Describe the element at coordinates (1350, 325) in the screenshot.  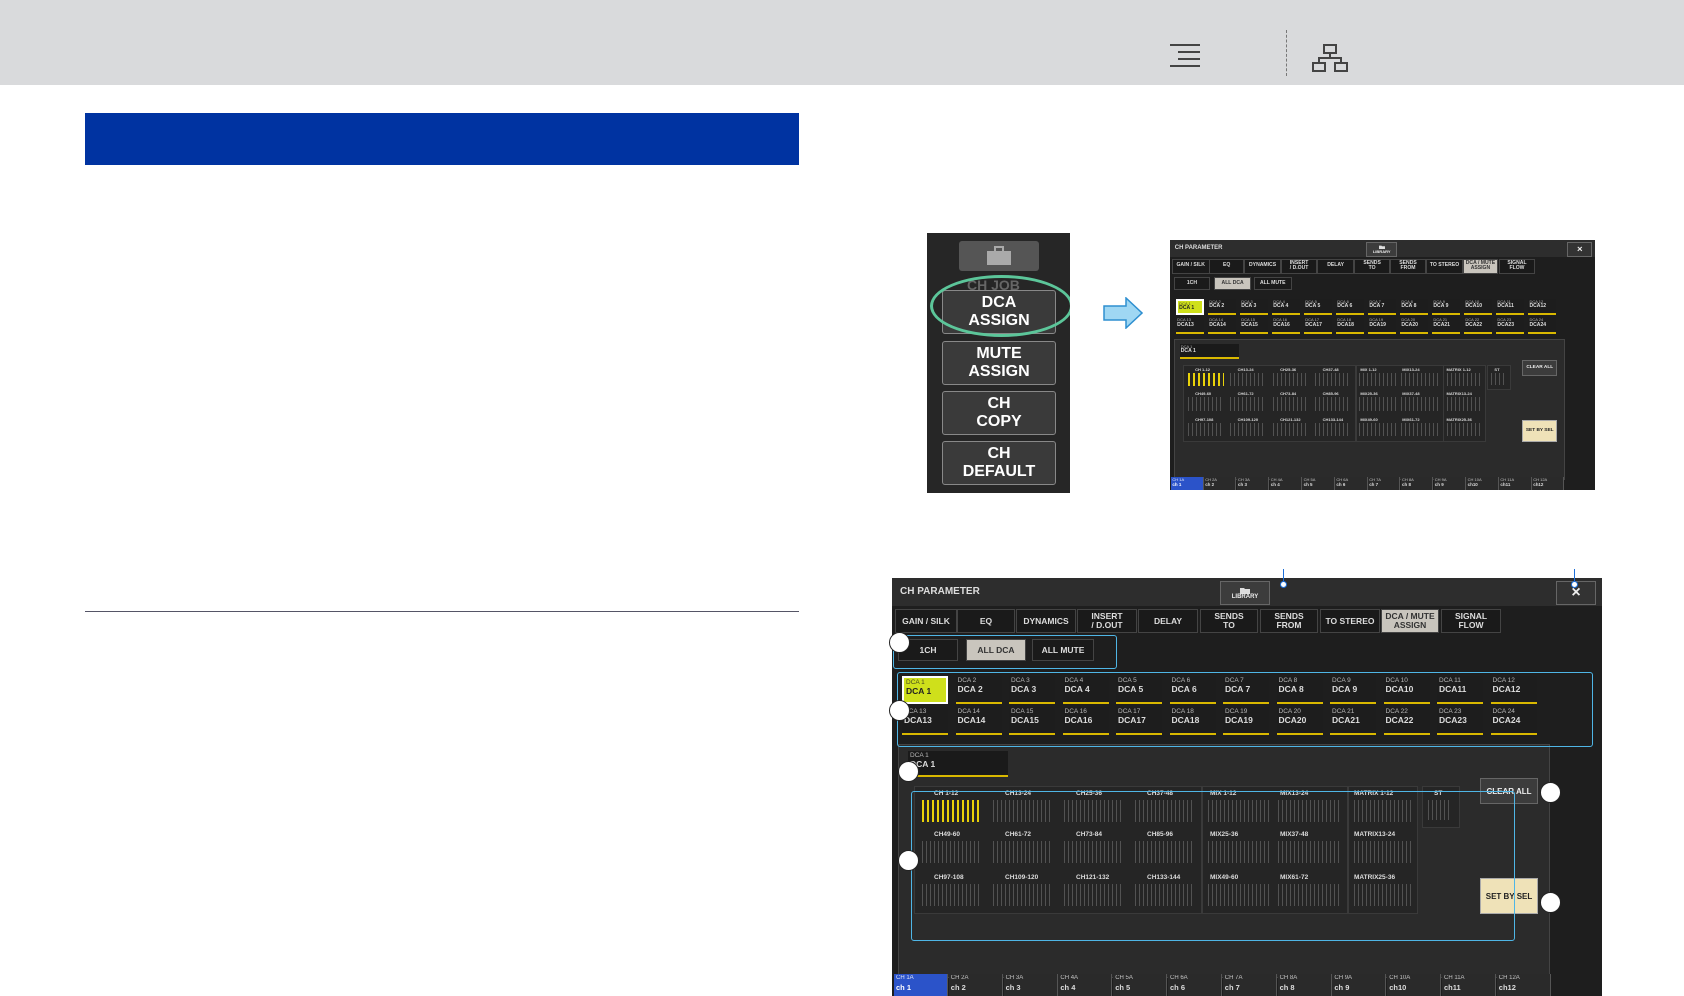
I see `dca-button-18: DCA 18 DCA18` at that location.